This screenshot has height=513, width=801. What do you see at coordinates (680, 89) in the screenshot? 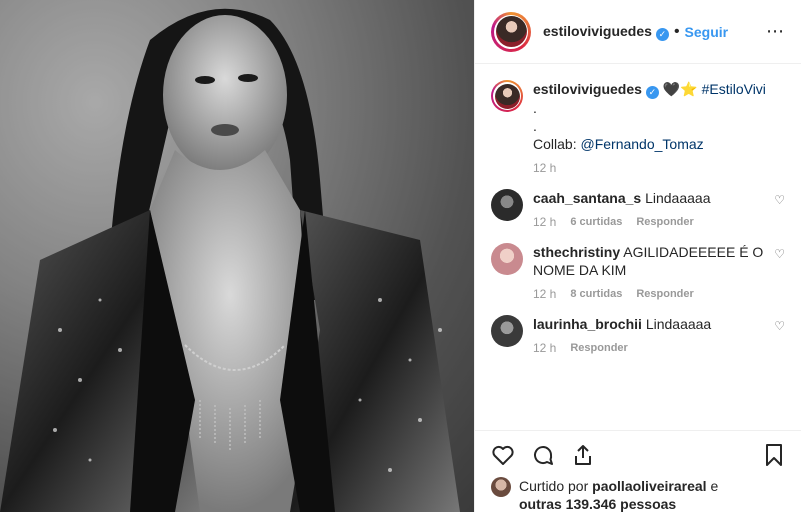
I see `caption-emojis: 🖤⭐` at bounding box center [680, 89].